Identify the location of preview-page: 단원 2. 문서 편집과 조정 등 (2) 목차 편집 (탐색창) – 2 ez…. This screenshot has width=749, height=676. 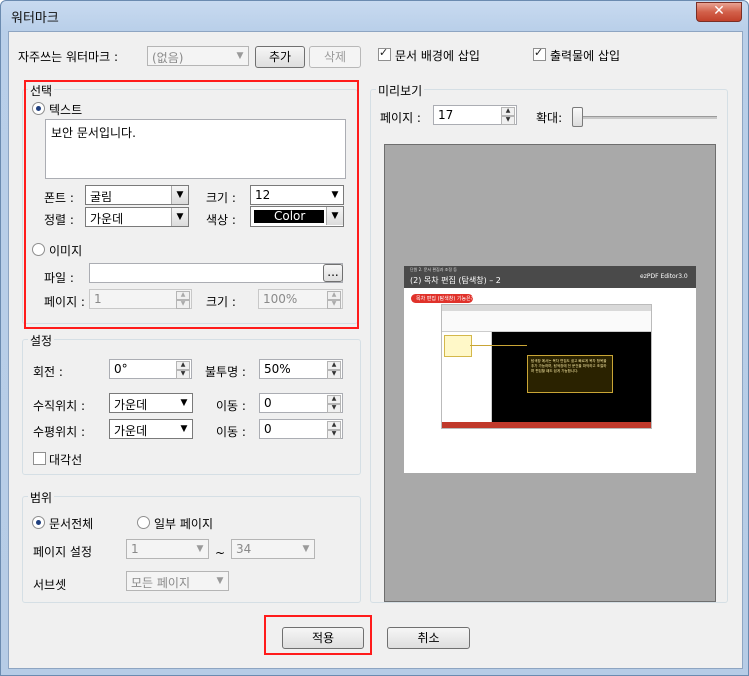
(550, 369).